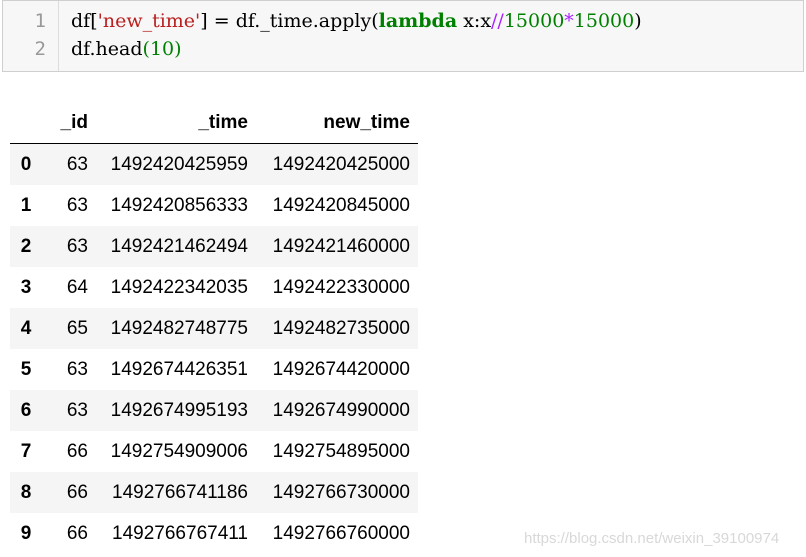  Describe the element at coordinates (149, 21) in the screenshot. I see `code-string-token: 'new_time'` at that location.